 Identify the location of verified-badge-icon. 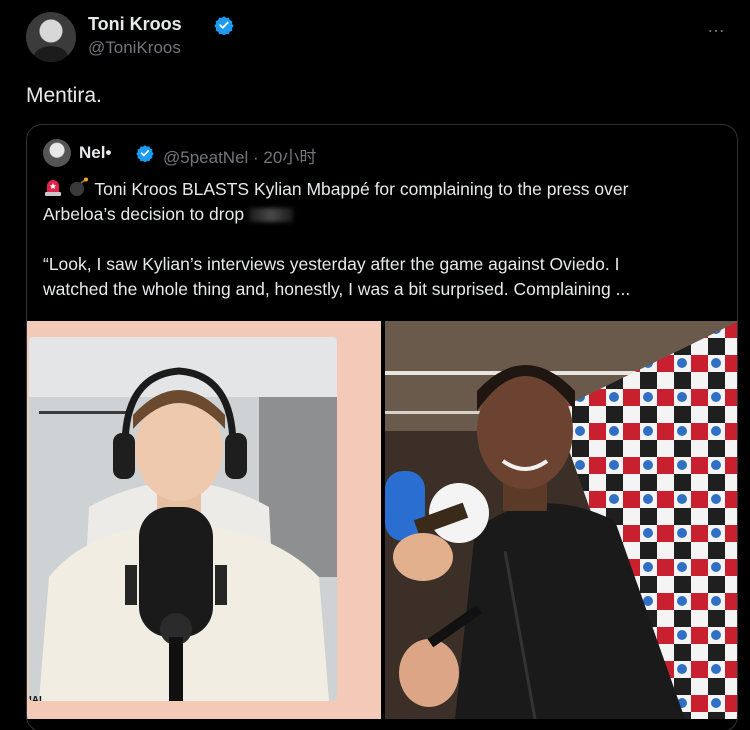
(224, 25).